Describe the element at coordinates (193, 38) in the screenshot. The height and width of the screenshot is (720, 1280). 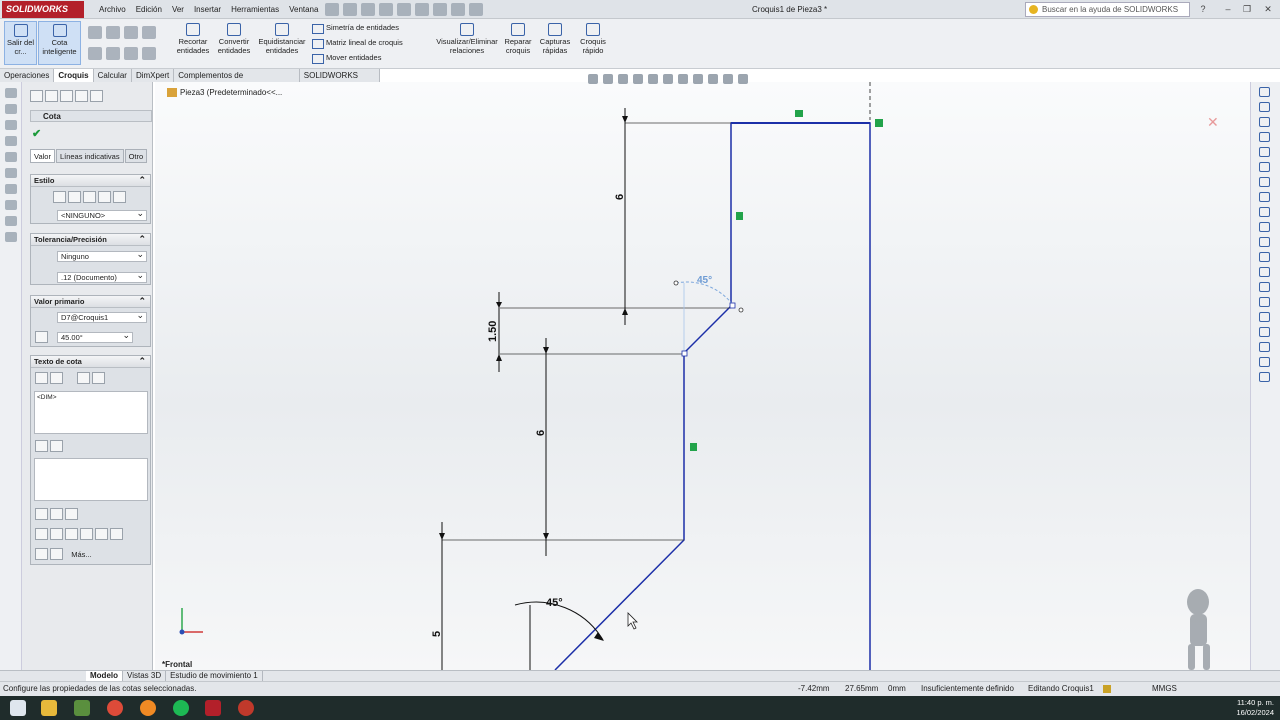
I see `trim-entities-button: Recortar entidades` at that location.